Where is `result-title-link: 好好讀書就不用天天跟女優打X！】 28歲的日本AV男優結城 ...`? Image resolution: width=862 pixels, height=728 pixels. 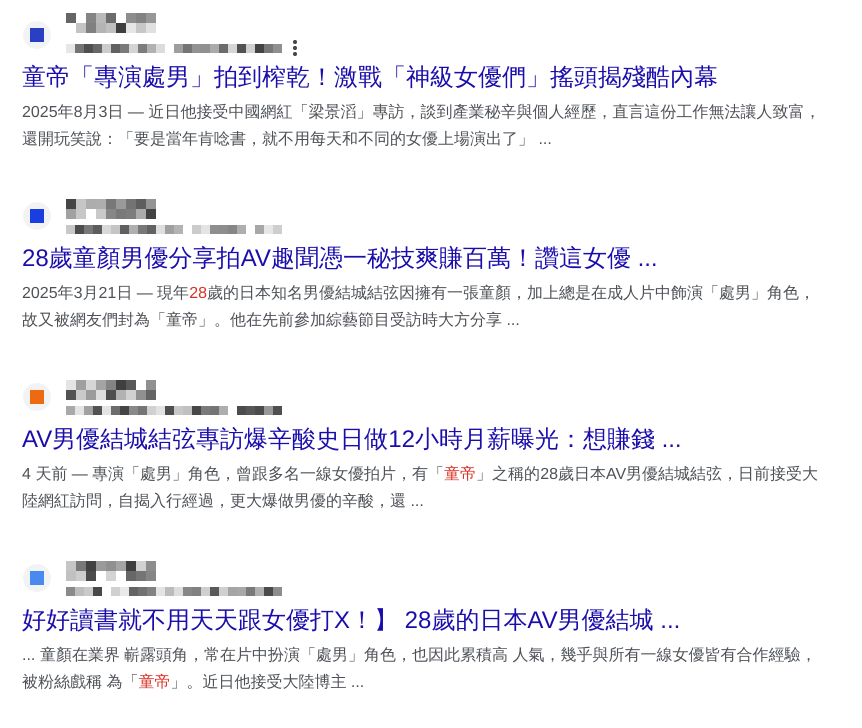
result-title-link: 好好讀書就不用天天跟女優打X！】 28歲的日本AV男優結城 ... is located at coordinates (351, 621).